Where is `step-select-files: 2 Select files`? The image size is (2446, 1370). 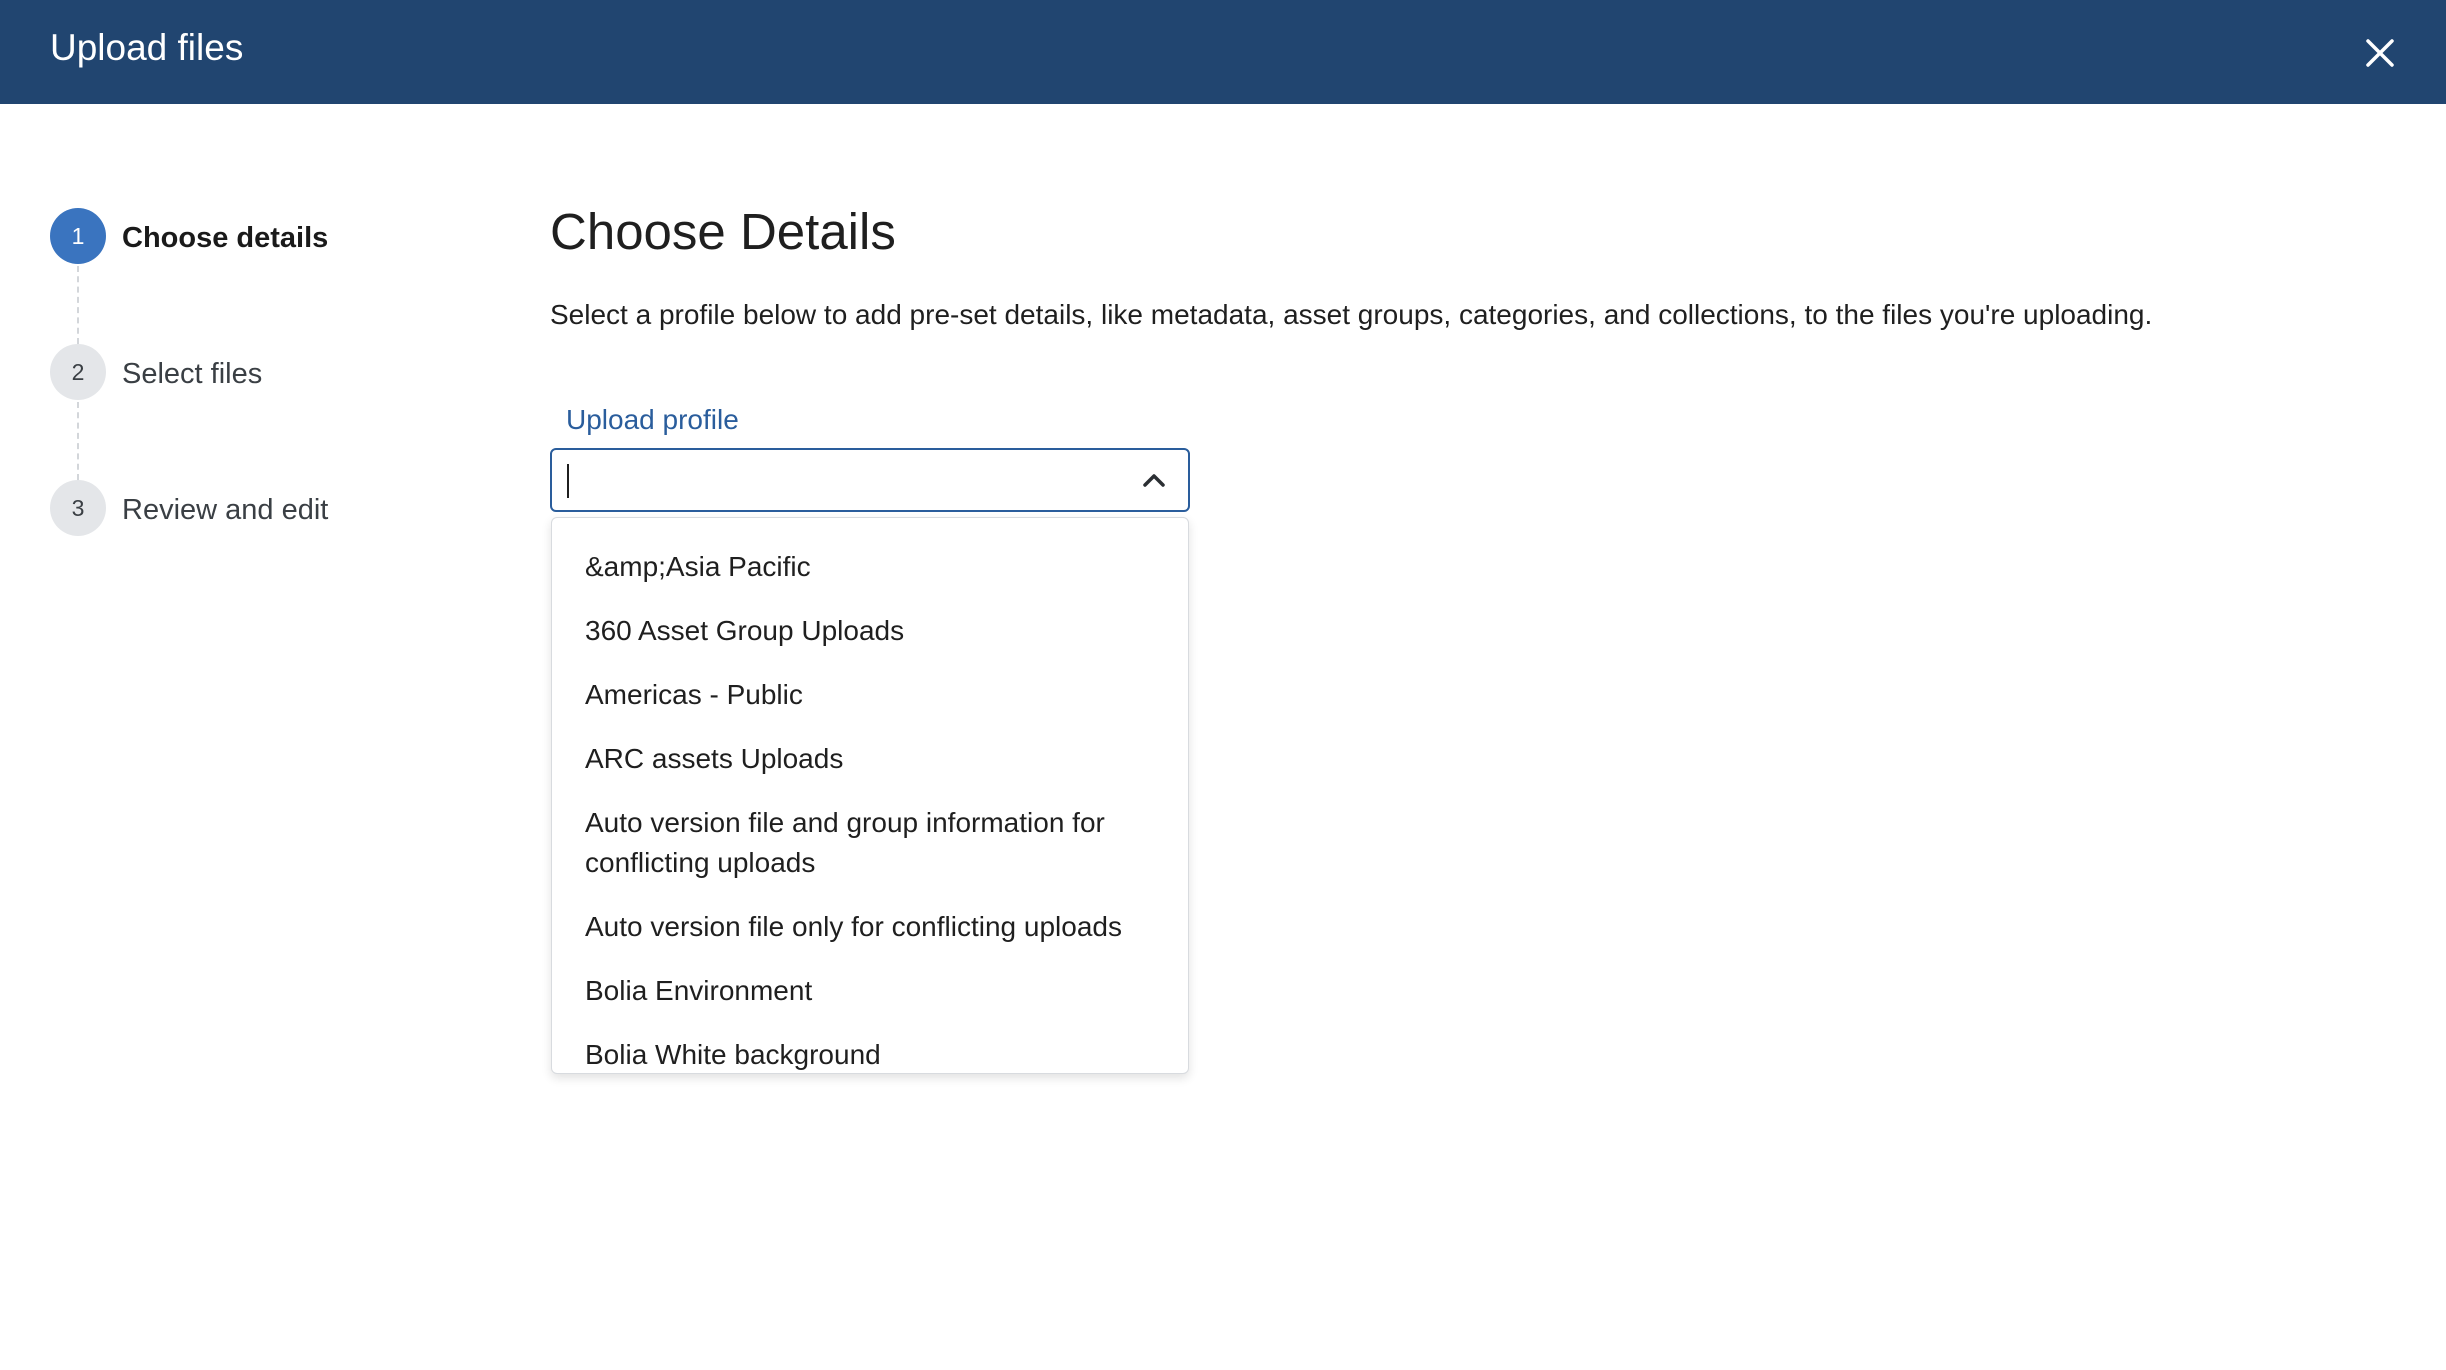 step-select-files: 2 Select files is located at coordinates (210, 372).